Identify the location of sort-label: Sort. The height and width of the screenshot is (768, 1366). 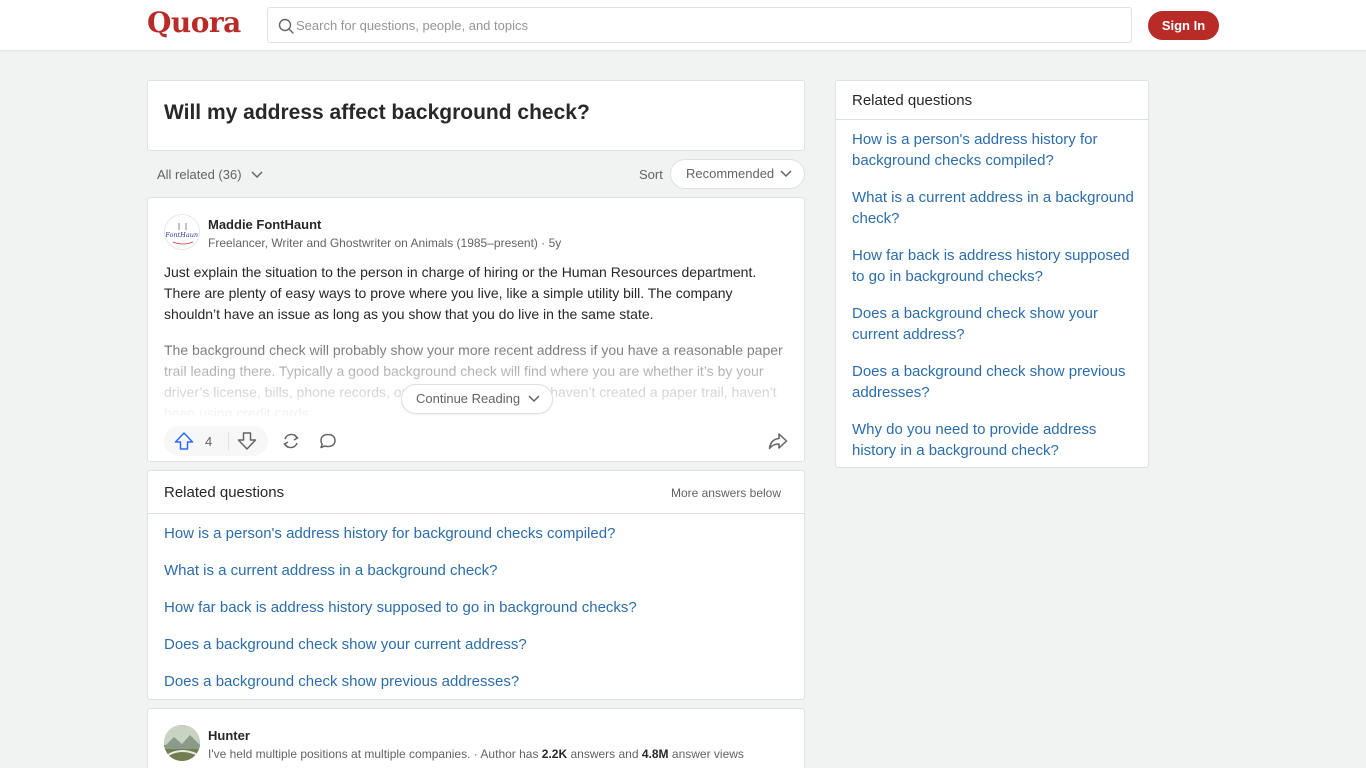
(651, 174).